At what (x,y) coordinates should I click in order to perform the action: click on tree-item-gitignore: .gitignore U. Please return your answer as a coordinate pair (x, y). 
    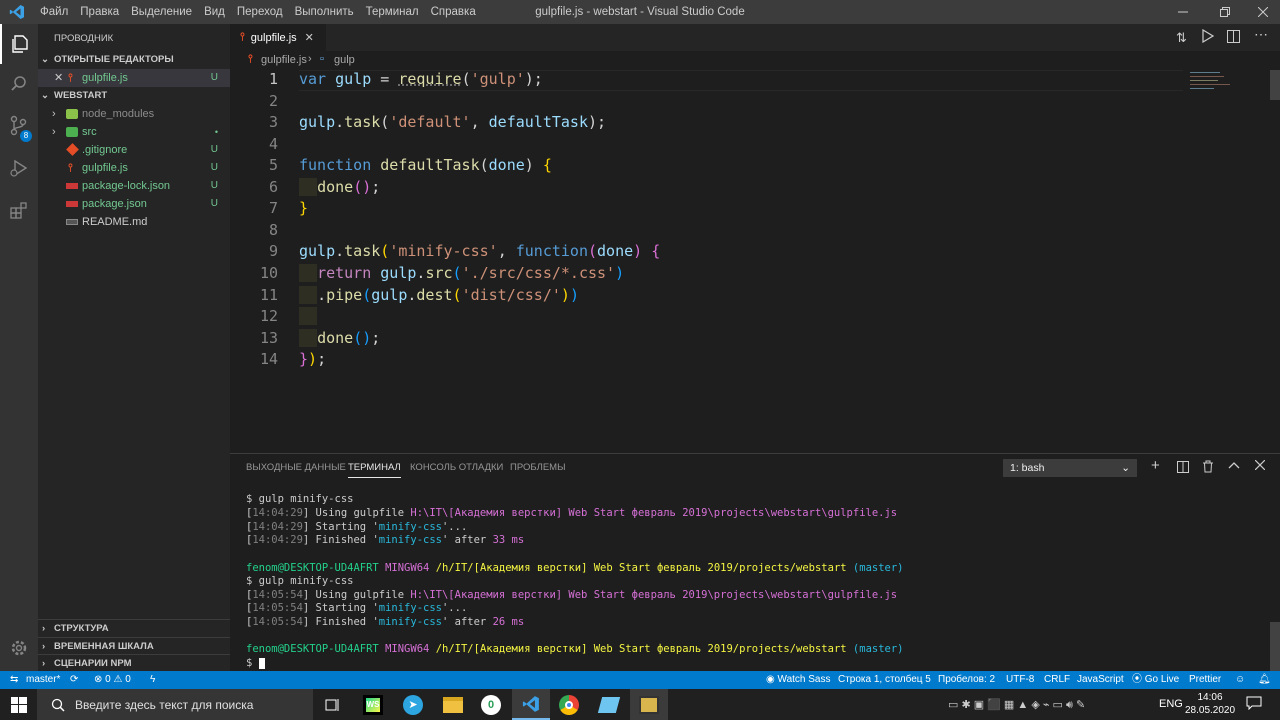
    Looking at the image, I should click on (134, 150).